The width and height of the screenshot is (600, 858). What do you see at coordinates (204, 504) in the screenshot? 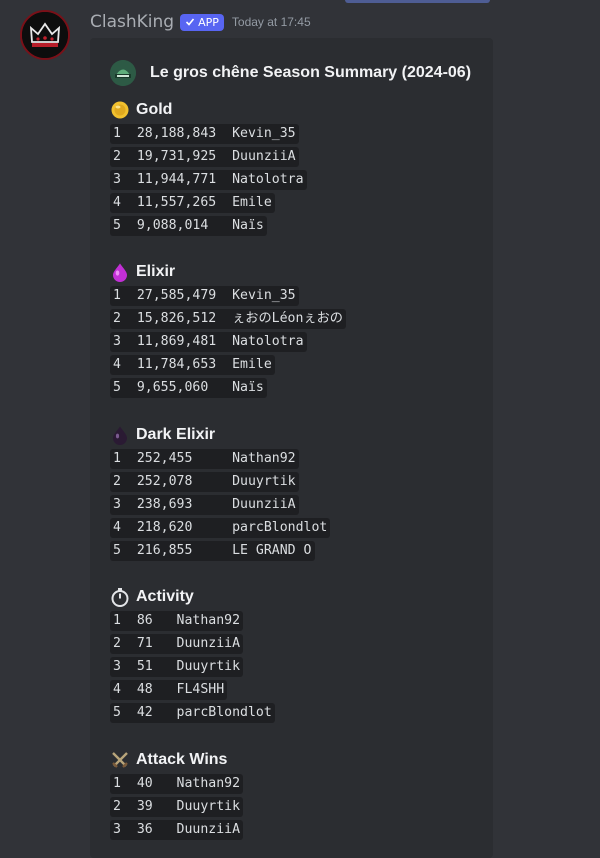
I see `dark-elixir-row-3: 3 238,693 DuunziiA` at bounding box center [204, 504].